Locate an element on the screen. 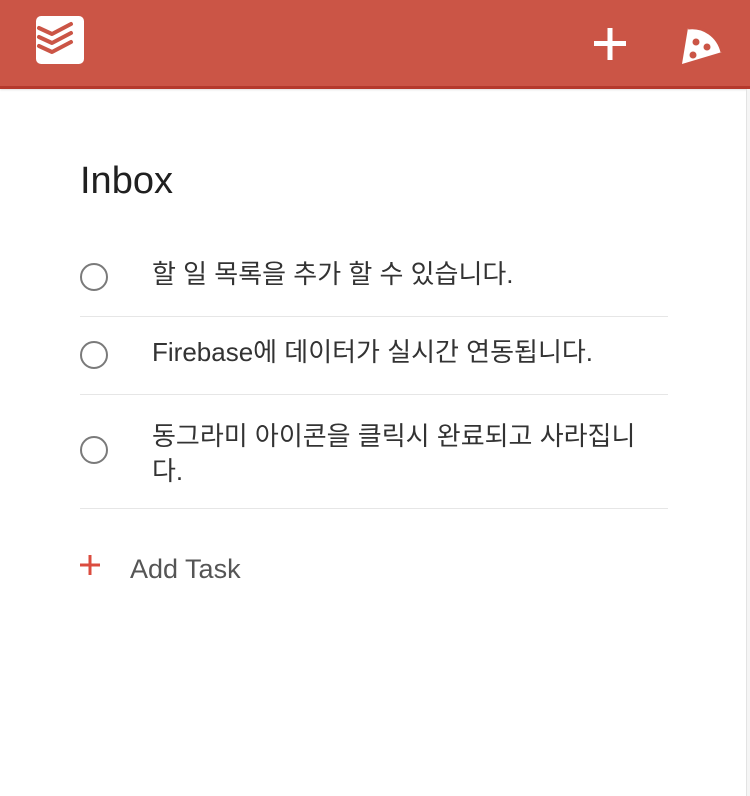 The height and width of the screenshot is (796, 750). add-task-button: Add Task is located at coordinates (210, 569).